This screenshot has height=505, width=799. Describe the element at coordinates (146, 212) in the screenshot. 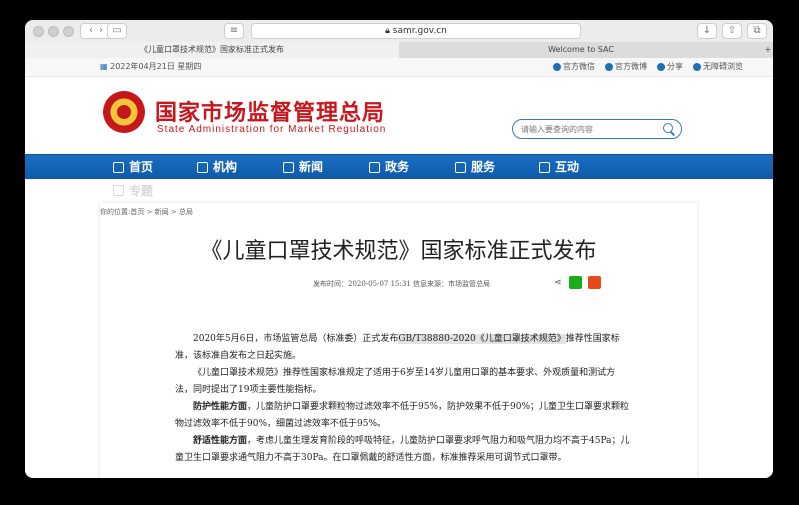

I see `breadcrumb: 你的位置:首页 > 新闻 > 总局` at that location.